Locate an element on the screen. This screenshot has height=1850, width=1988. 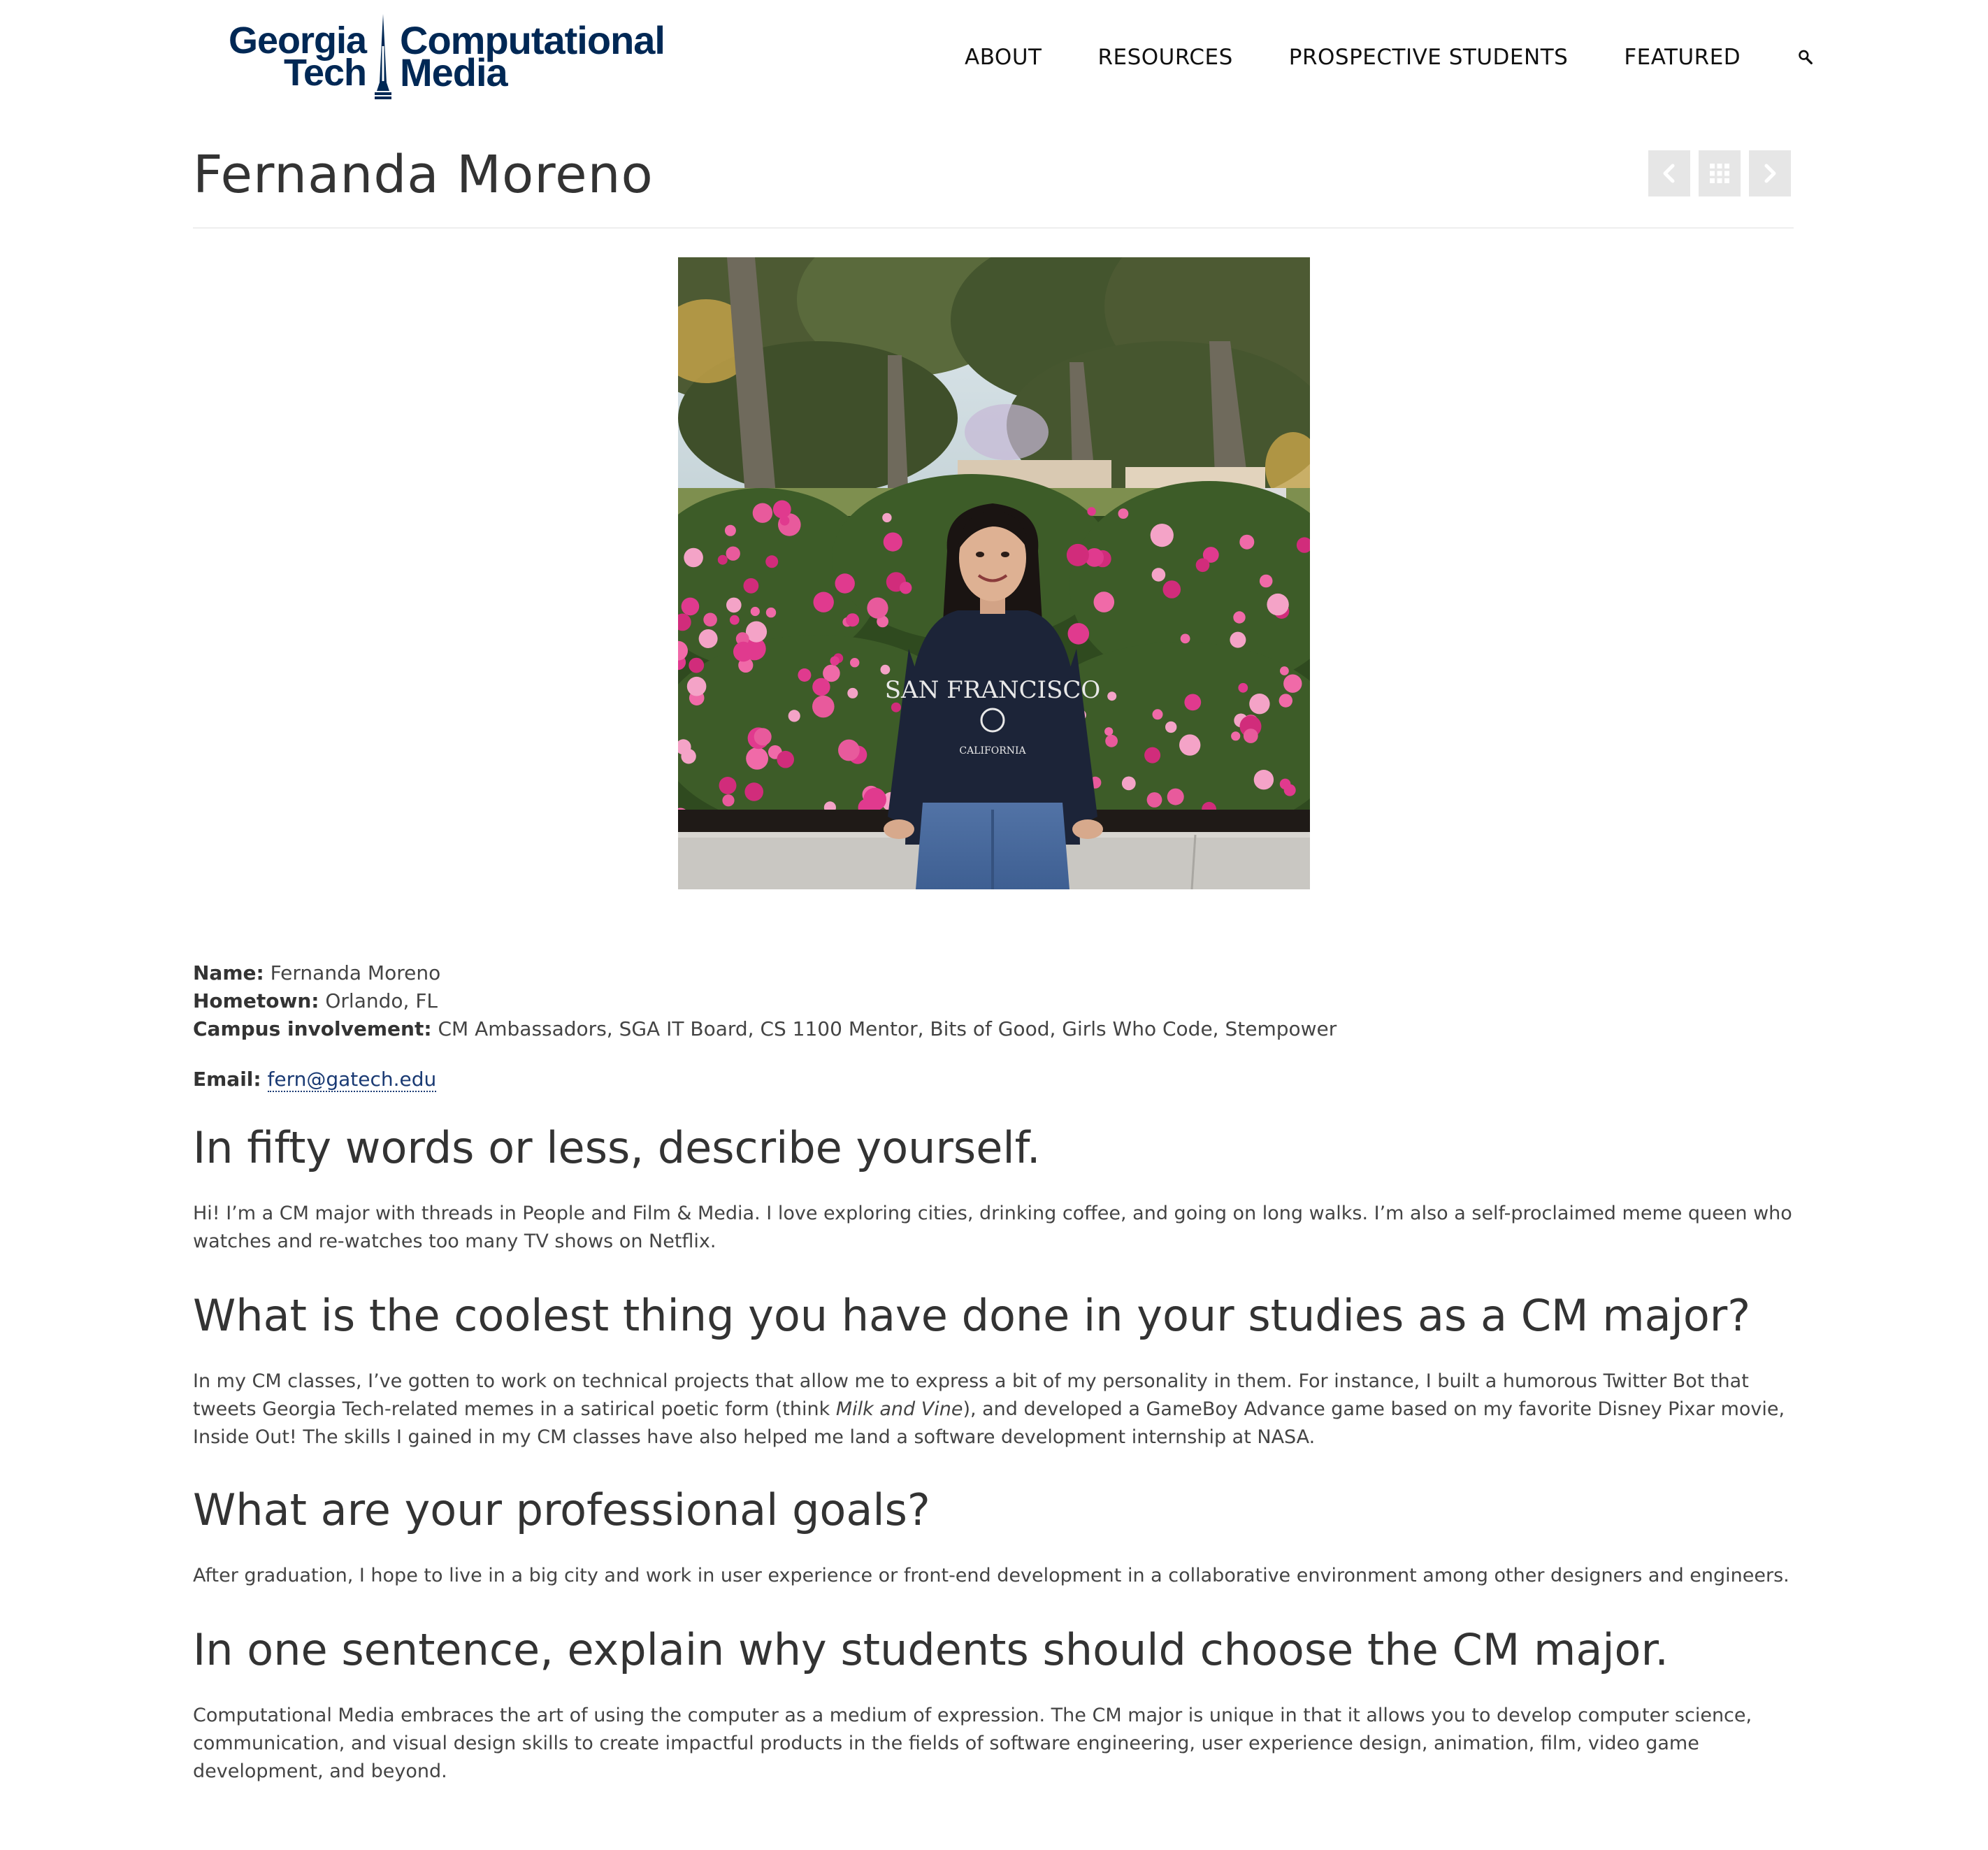
email-row: Email: fern@gatech.edu is located at coordinates (993, 1080).